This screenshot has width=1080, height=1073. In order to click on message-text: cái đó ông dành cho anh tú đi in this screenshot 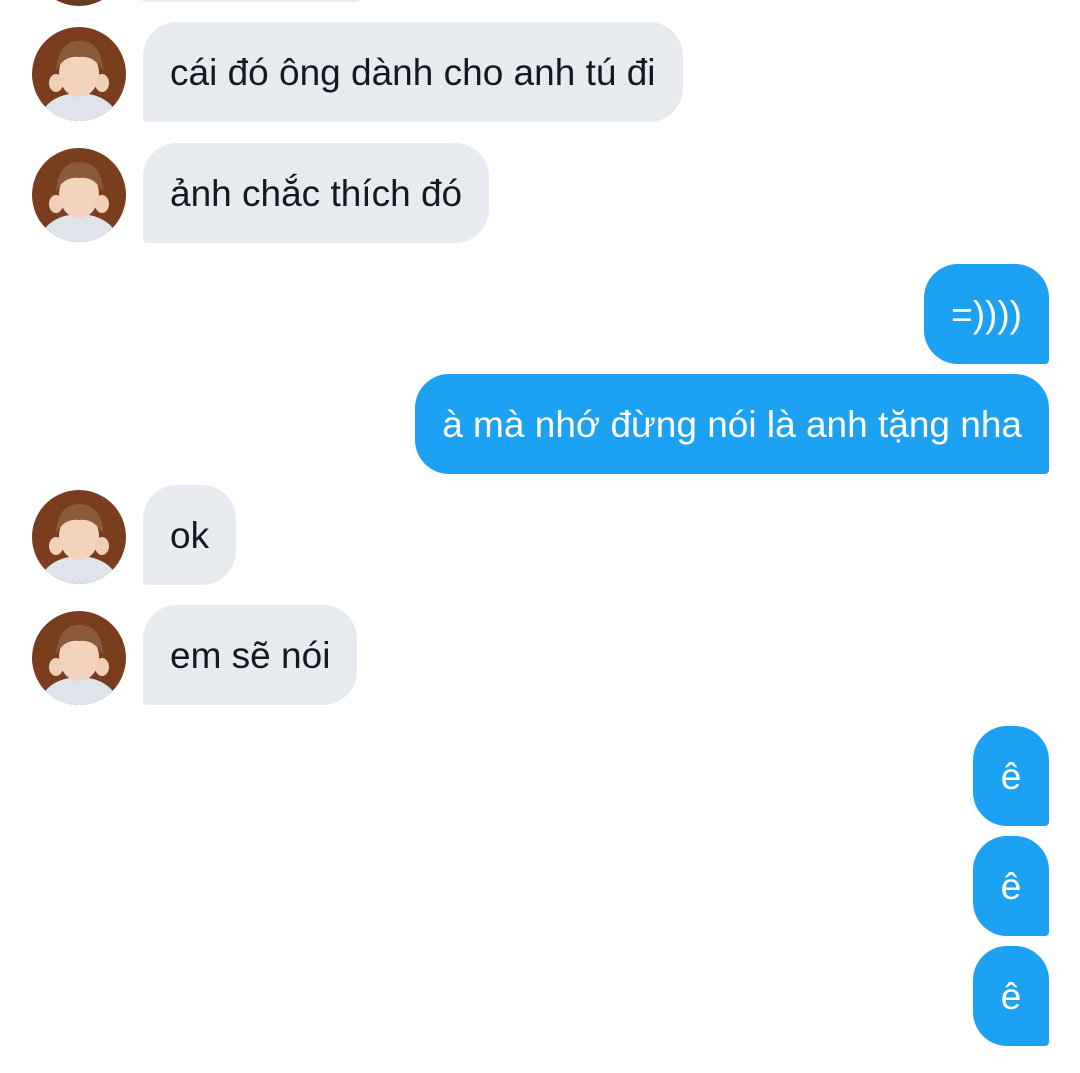, I will do `click(413, 72)`.